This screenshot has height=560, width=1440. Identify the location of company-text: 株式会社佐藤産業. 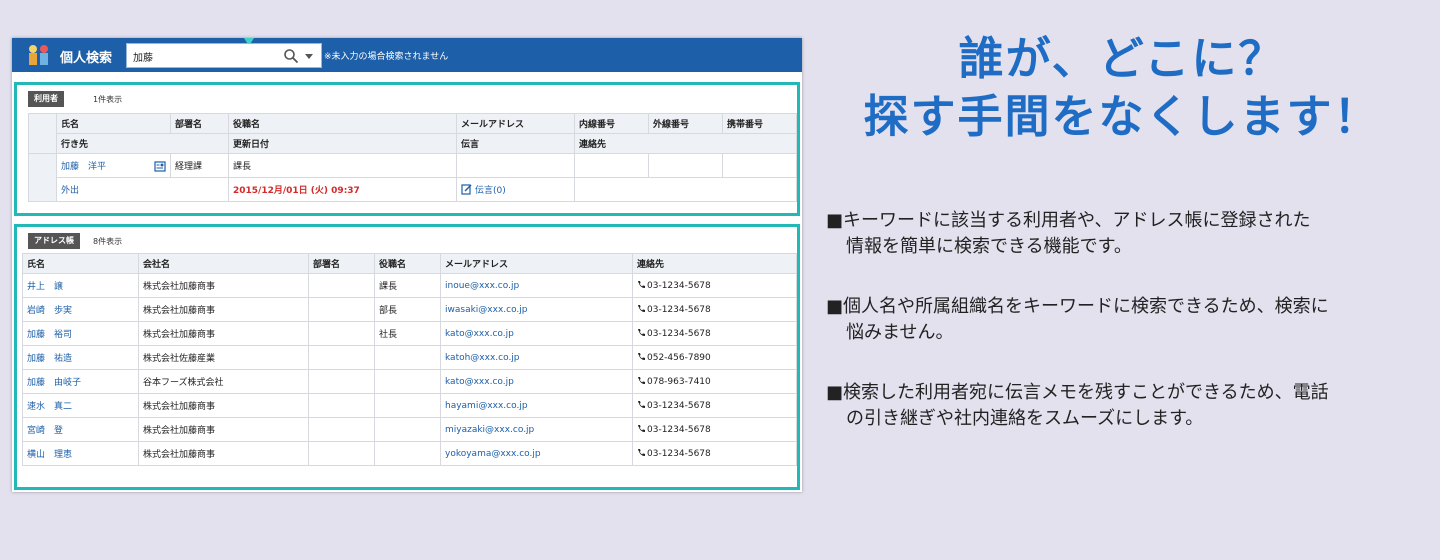
(179, 359).